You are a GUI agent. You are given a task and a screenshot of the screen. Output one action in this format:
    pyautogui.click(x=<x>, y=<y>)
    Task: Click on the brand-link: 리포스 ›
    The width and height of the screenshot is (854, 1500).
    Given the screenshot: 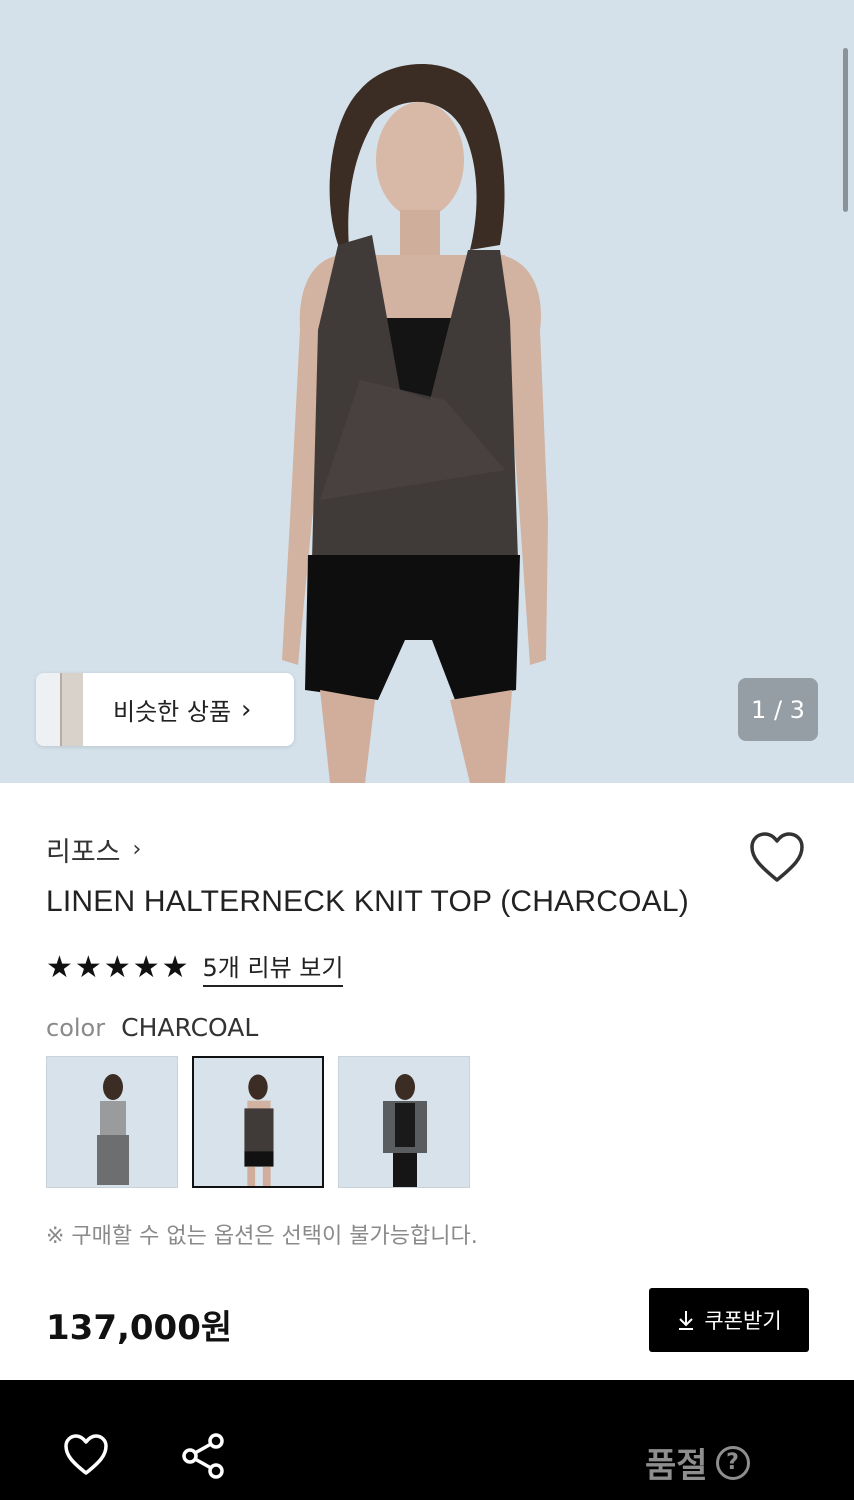 What is the action you would take?
    pyautogui.click(x=93, y=849)
    